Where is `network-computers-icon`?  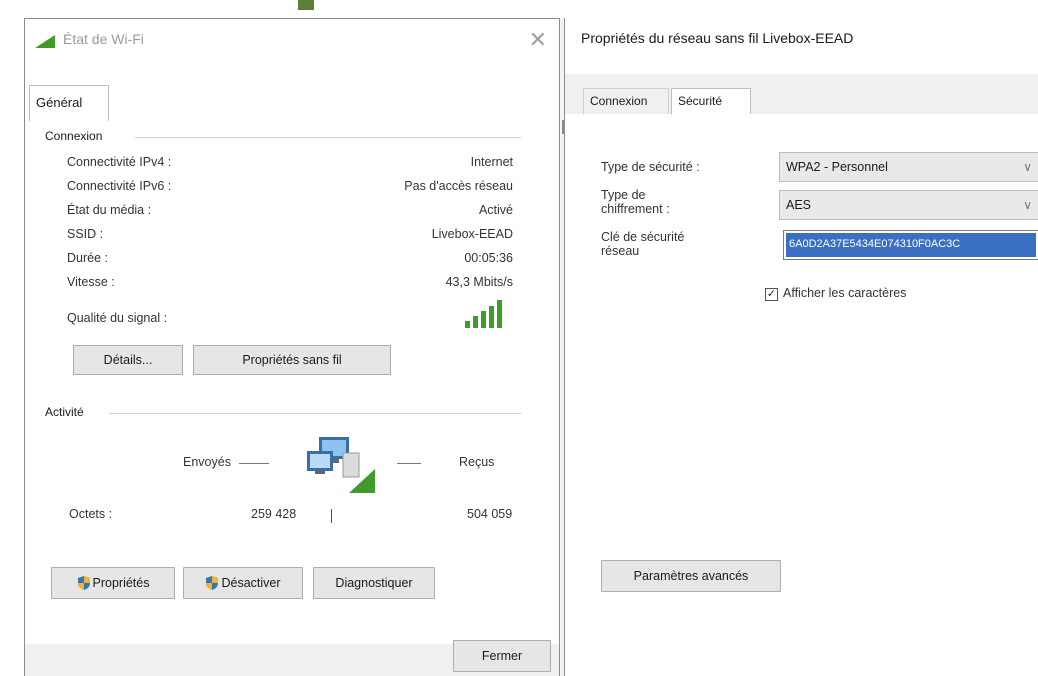
network-computers-icon is located at coordinates (341, 465).